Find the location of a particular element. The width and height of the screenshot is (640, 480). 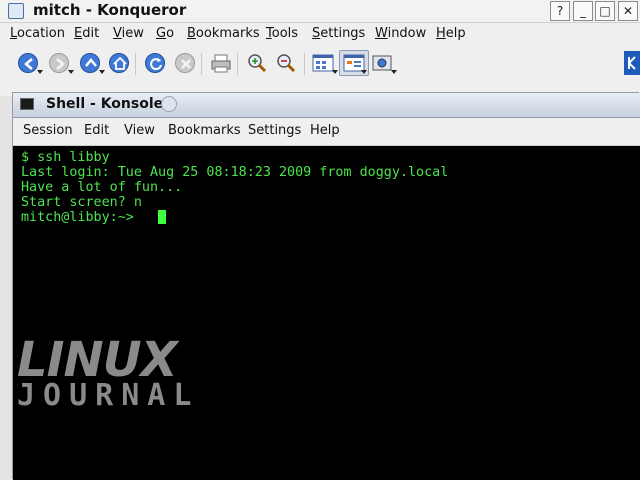

kde-icon is located at coordinates (632, 63).